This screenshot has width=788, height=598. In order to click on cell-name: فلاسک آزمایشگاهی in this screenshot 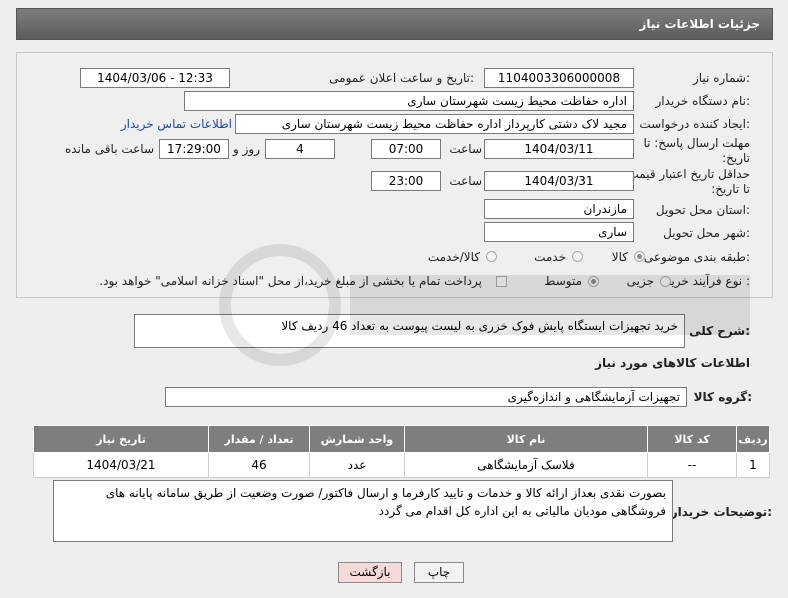, I will do `click(526, 465)`.